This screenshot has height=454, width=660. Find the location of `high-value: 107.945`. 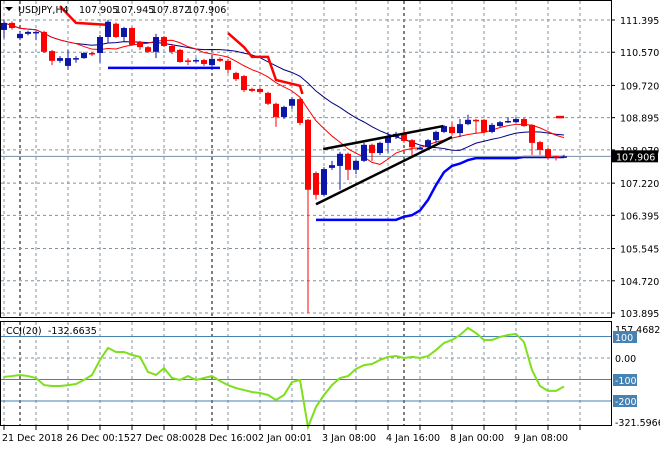

high-value: 107.945 is located at coordinates (134, 10).